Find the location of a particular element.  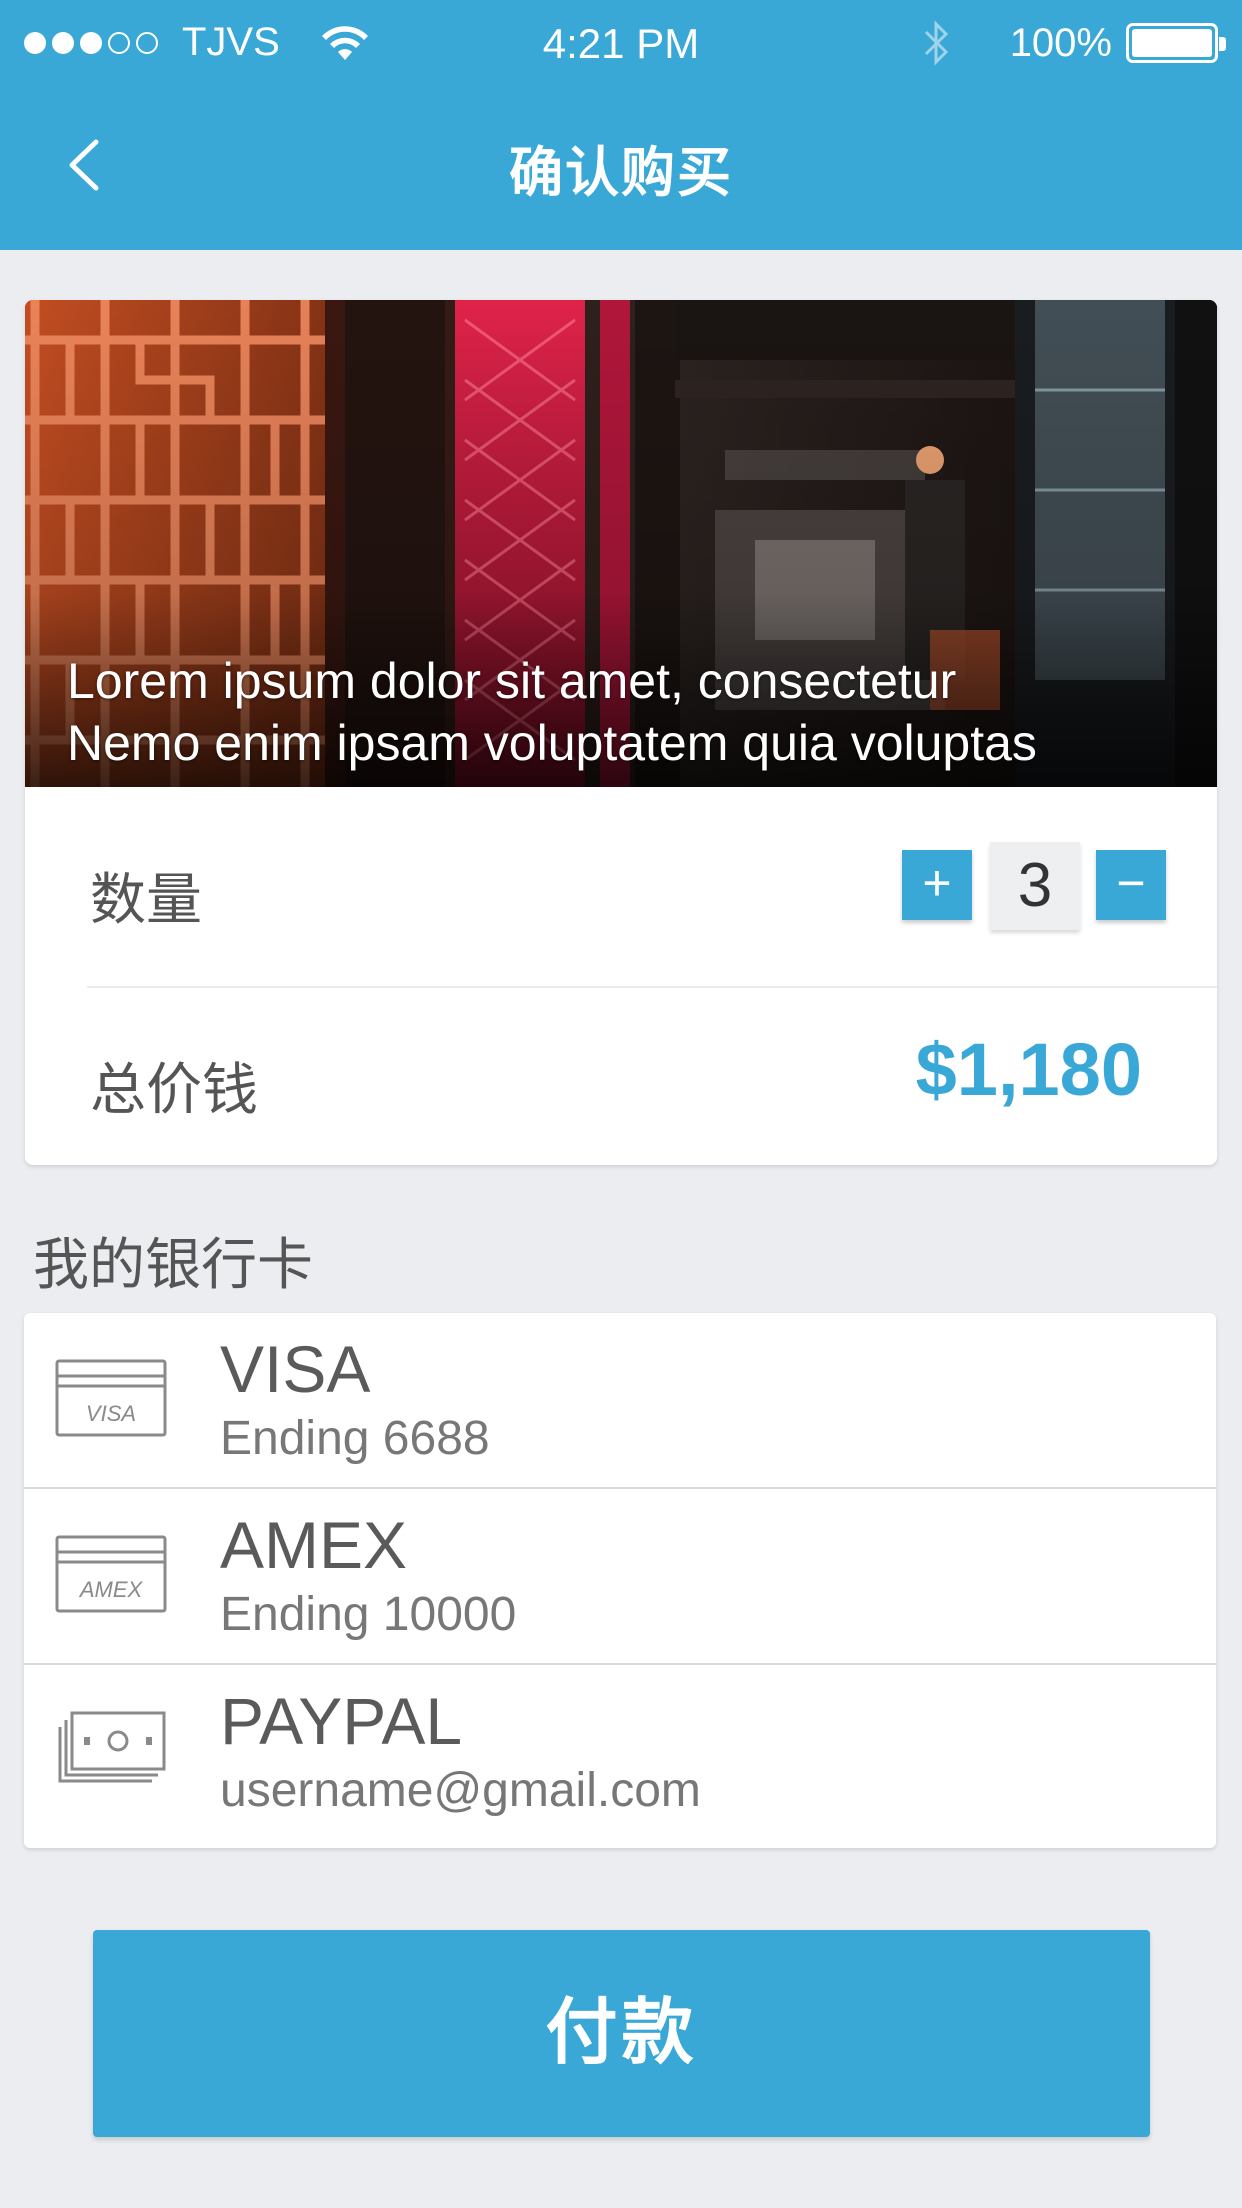

card-detail: username@gmail.com is located at coordinates (460, 1790).